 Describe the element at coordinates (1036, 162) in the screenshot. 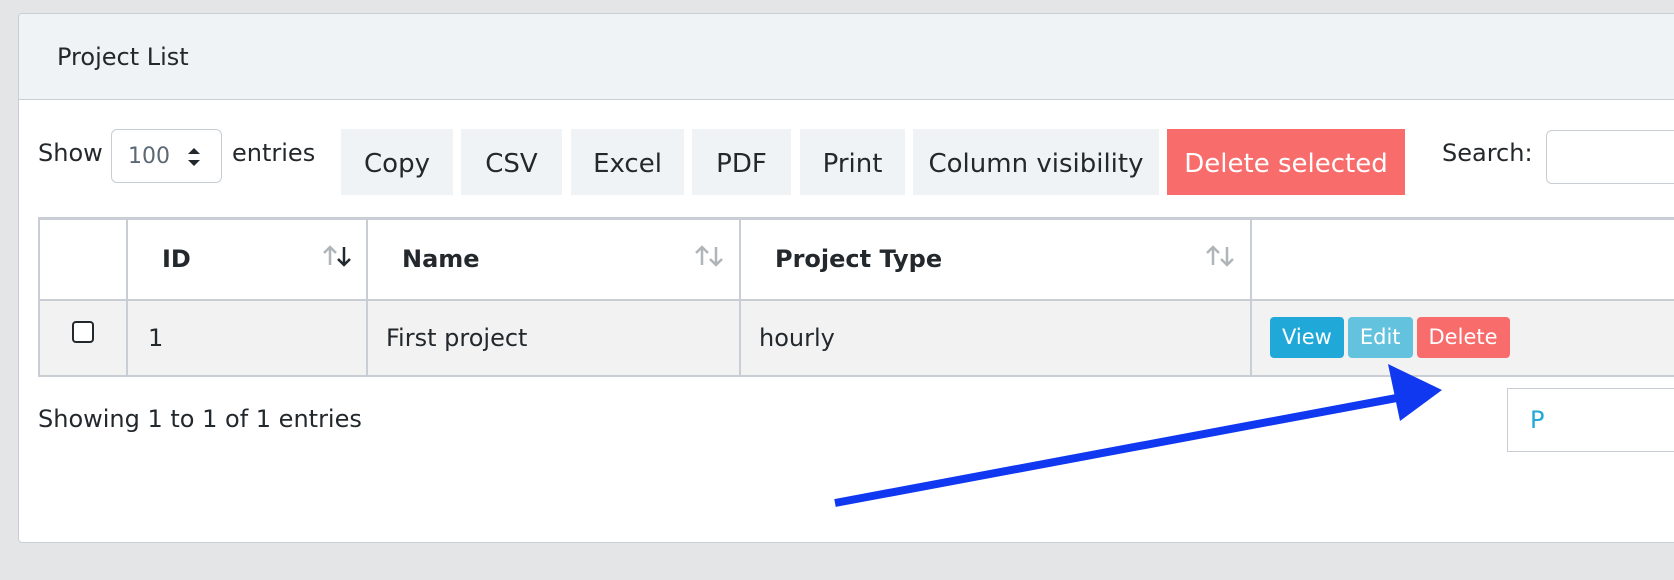

I see `column-visibility-button: Column visibility` at that location.